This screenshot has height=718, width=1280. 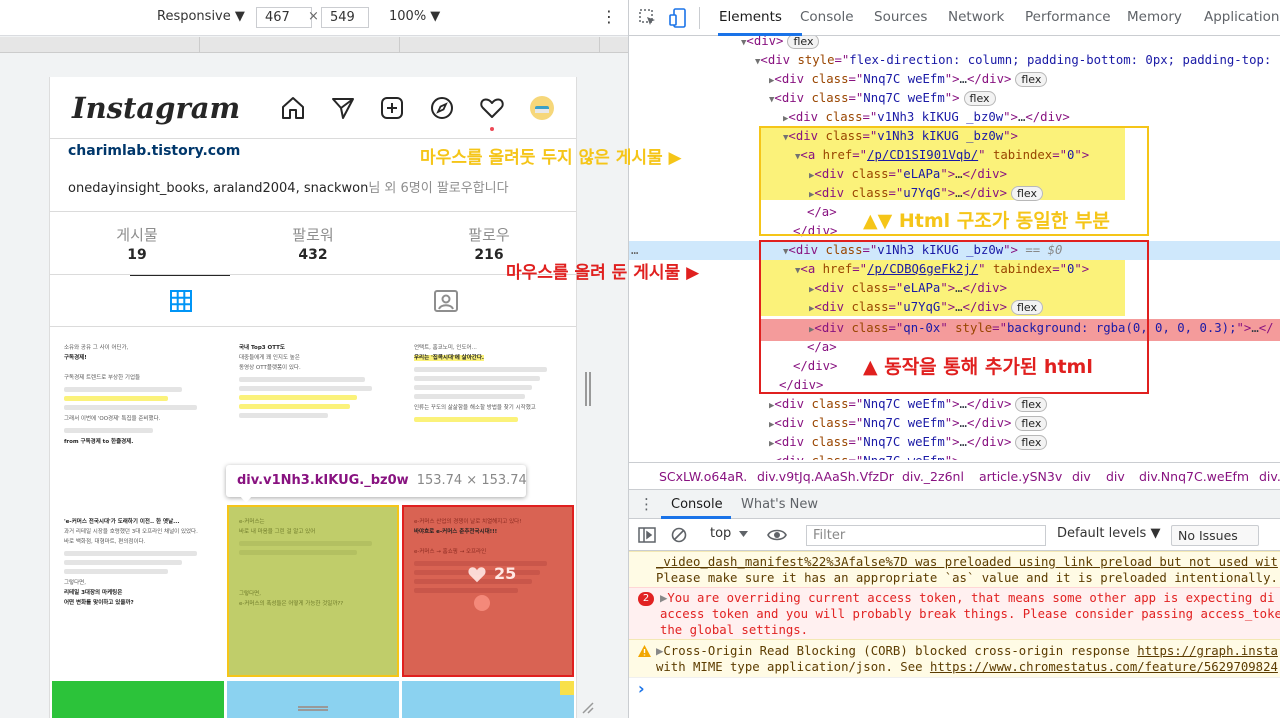 I want to click on post-text: 구독경제 트렌드로 부상한 기업들, so click(x=102, y=378).